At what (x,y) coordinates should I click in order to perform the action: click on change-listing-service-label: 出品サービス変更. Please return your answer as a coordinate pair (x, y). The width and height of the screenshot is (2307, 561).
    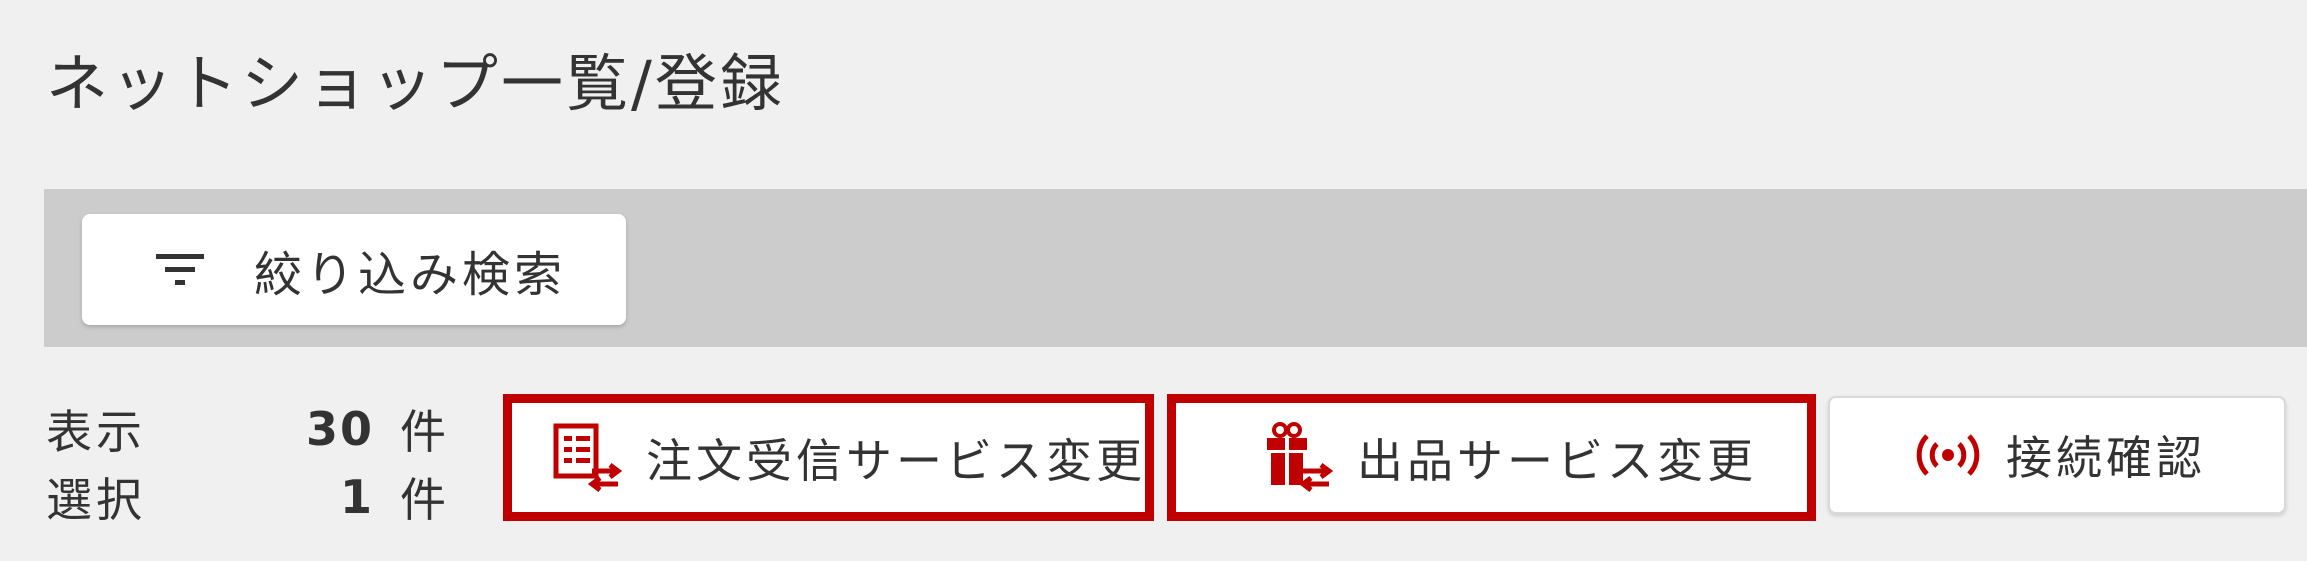
    Looking at the image, I should click on (1557, 460).